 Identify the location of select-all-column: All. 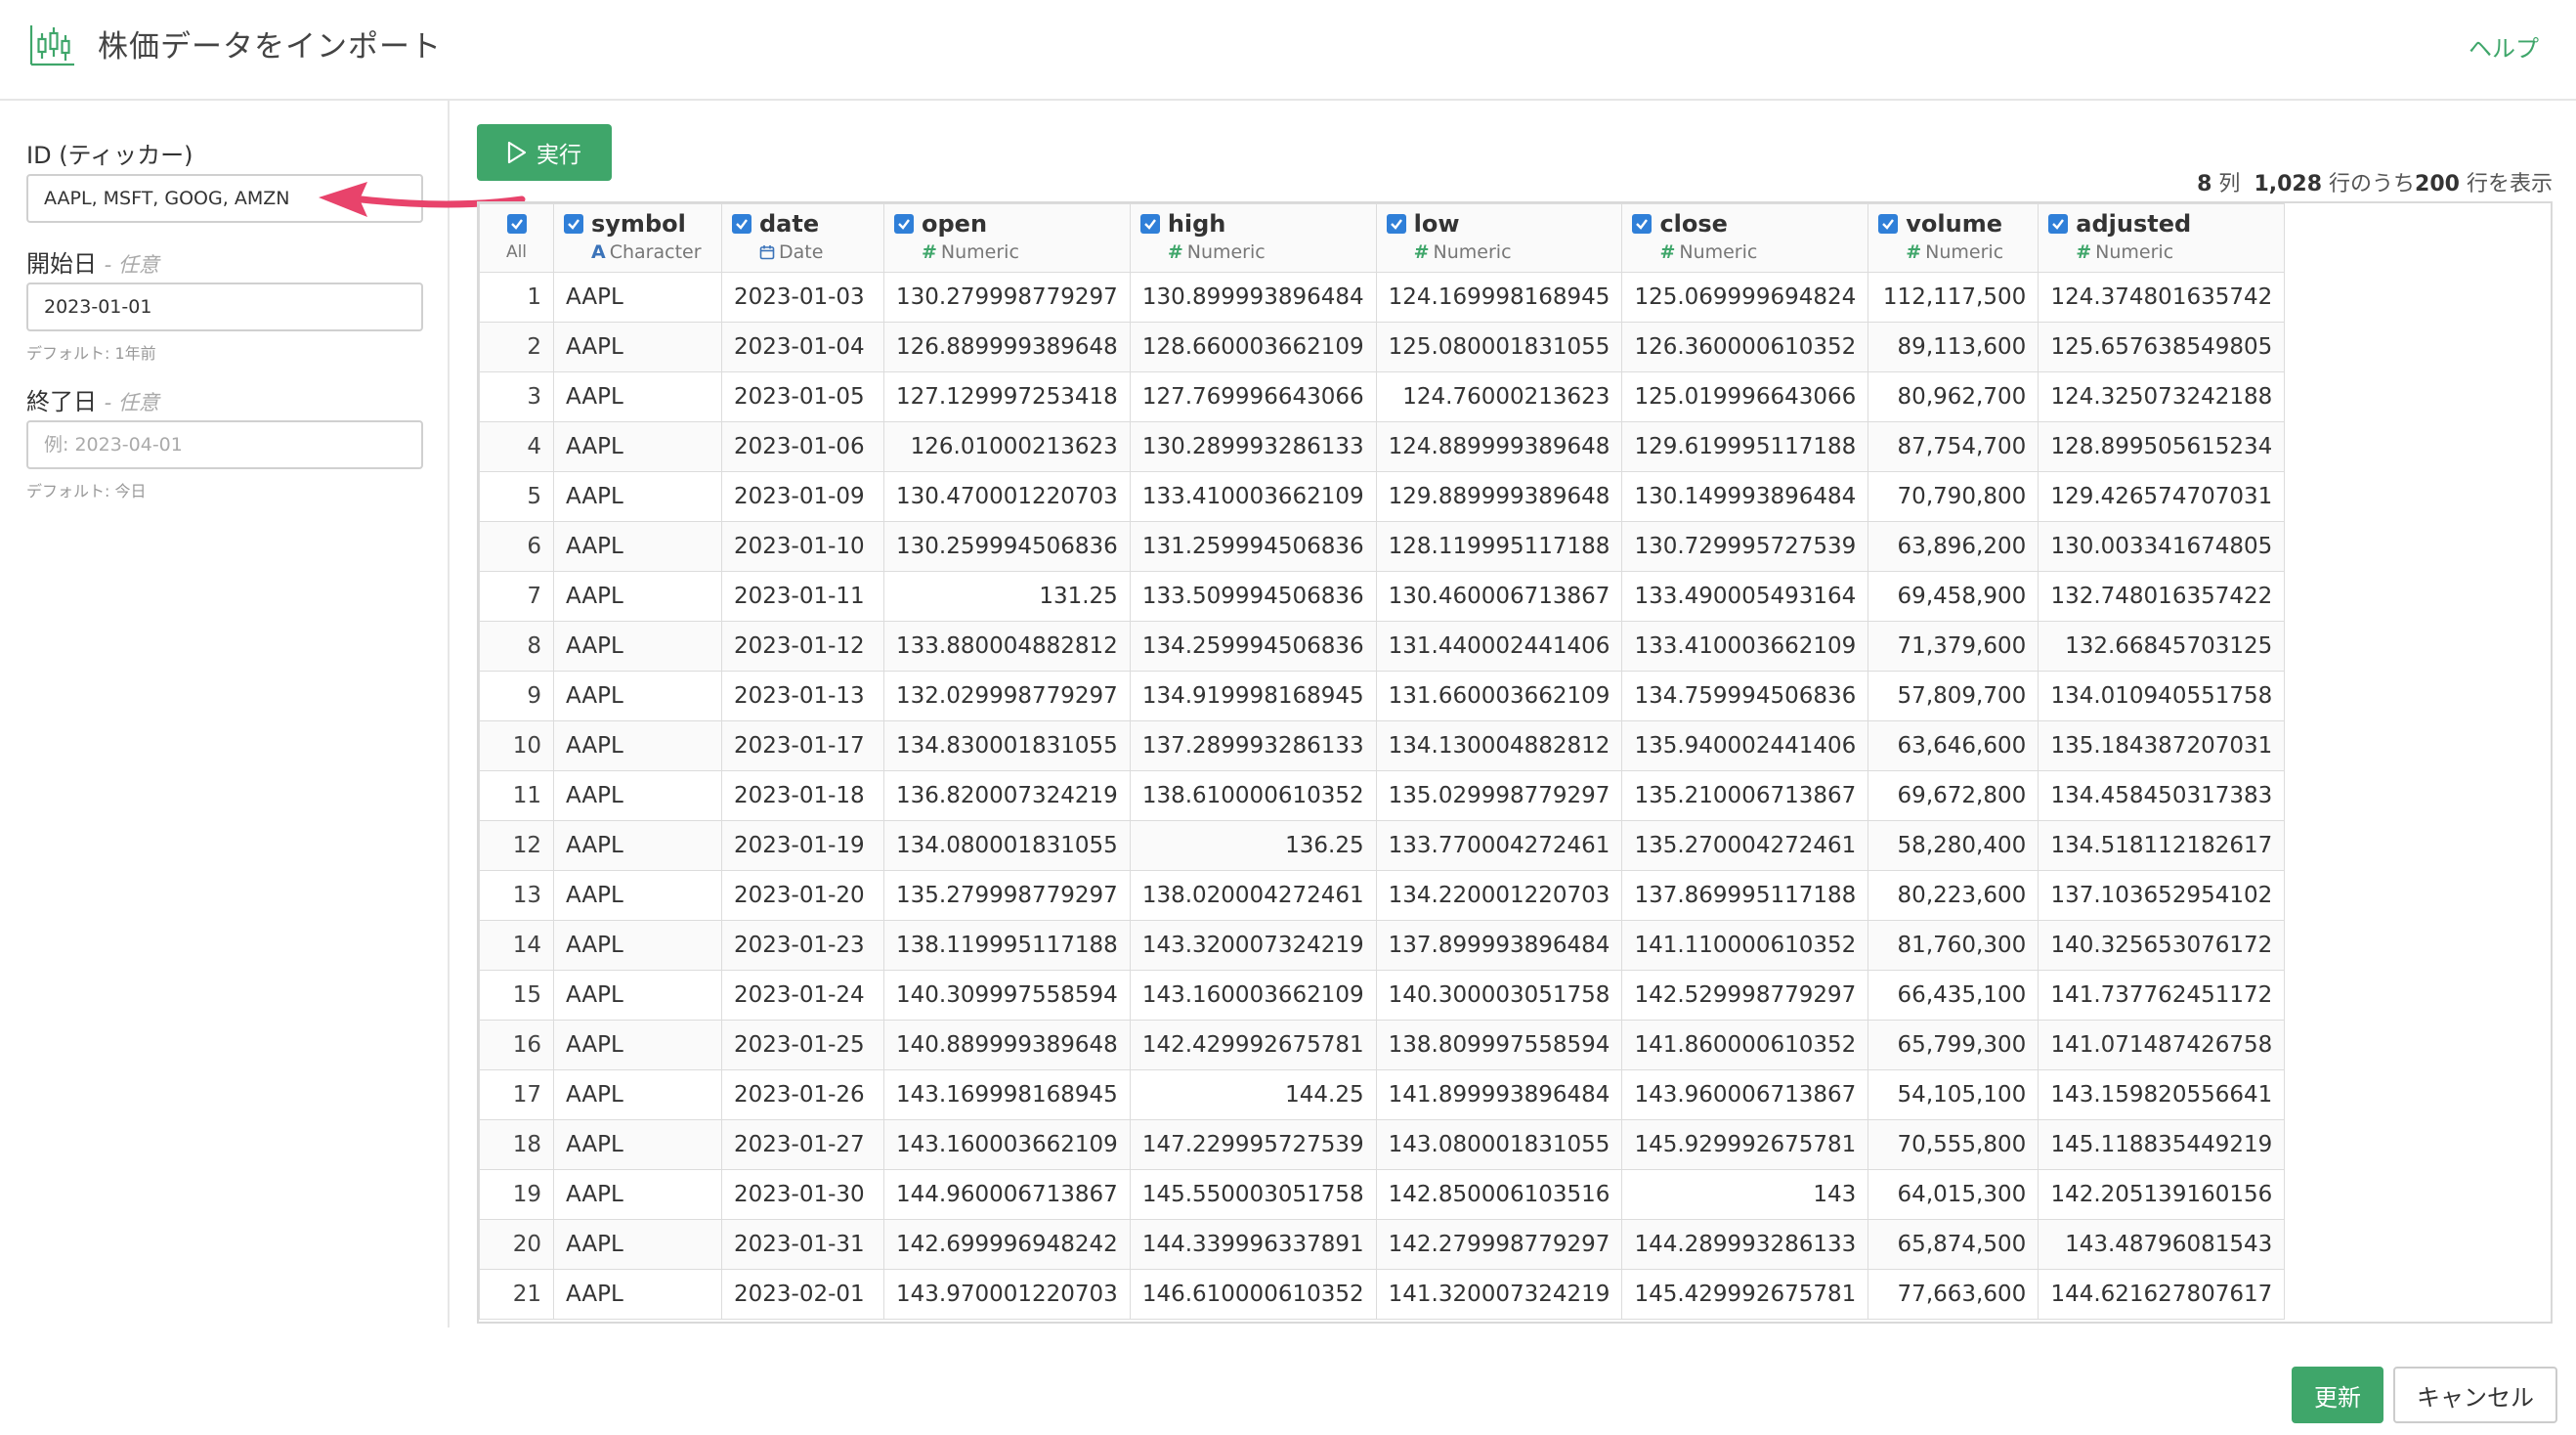
(516, 238).